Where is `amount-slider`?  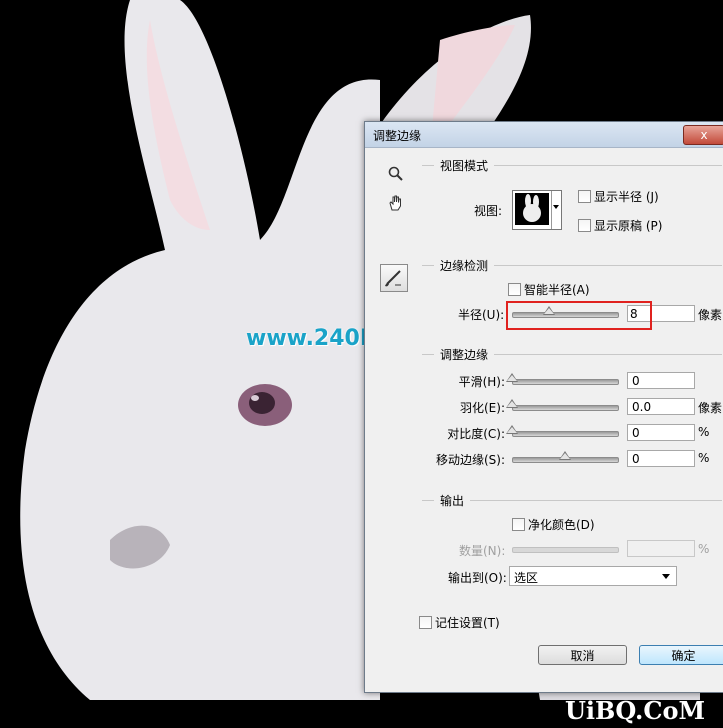 amount-slider is located at coordinates (565, 550).